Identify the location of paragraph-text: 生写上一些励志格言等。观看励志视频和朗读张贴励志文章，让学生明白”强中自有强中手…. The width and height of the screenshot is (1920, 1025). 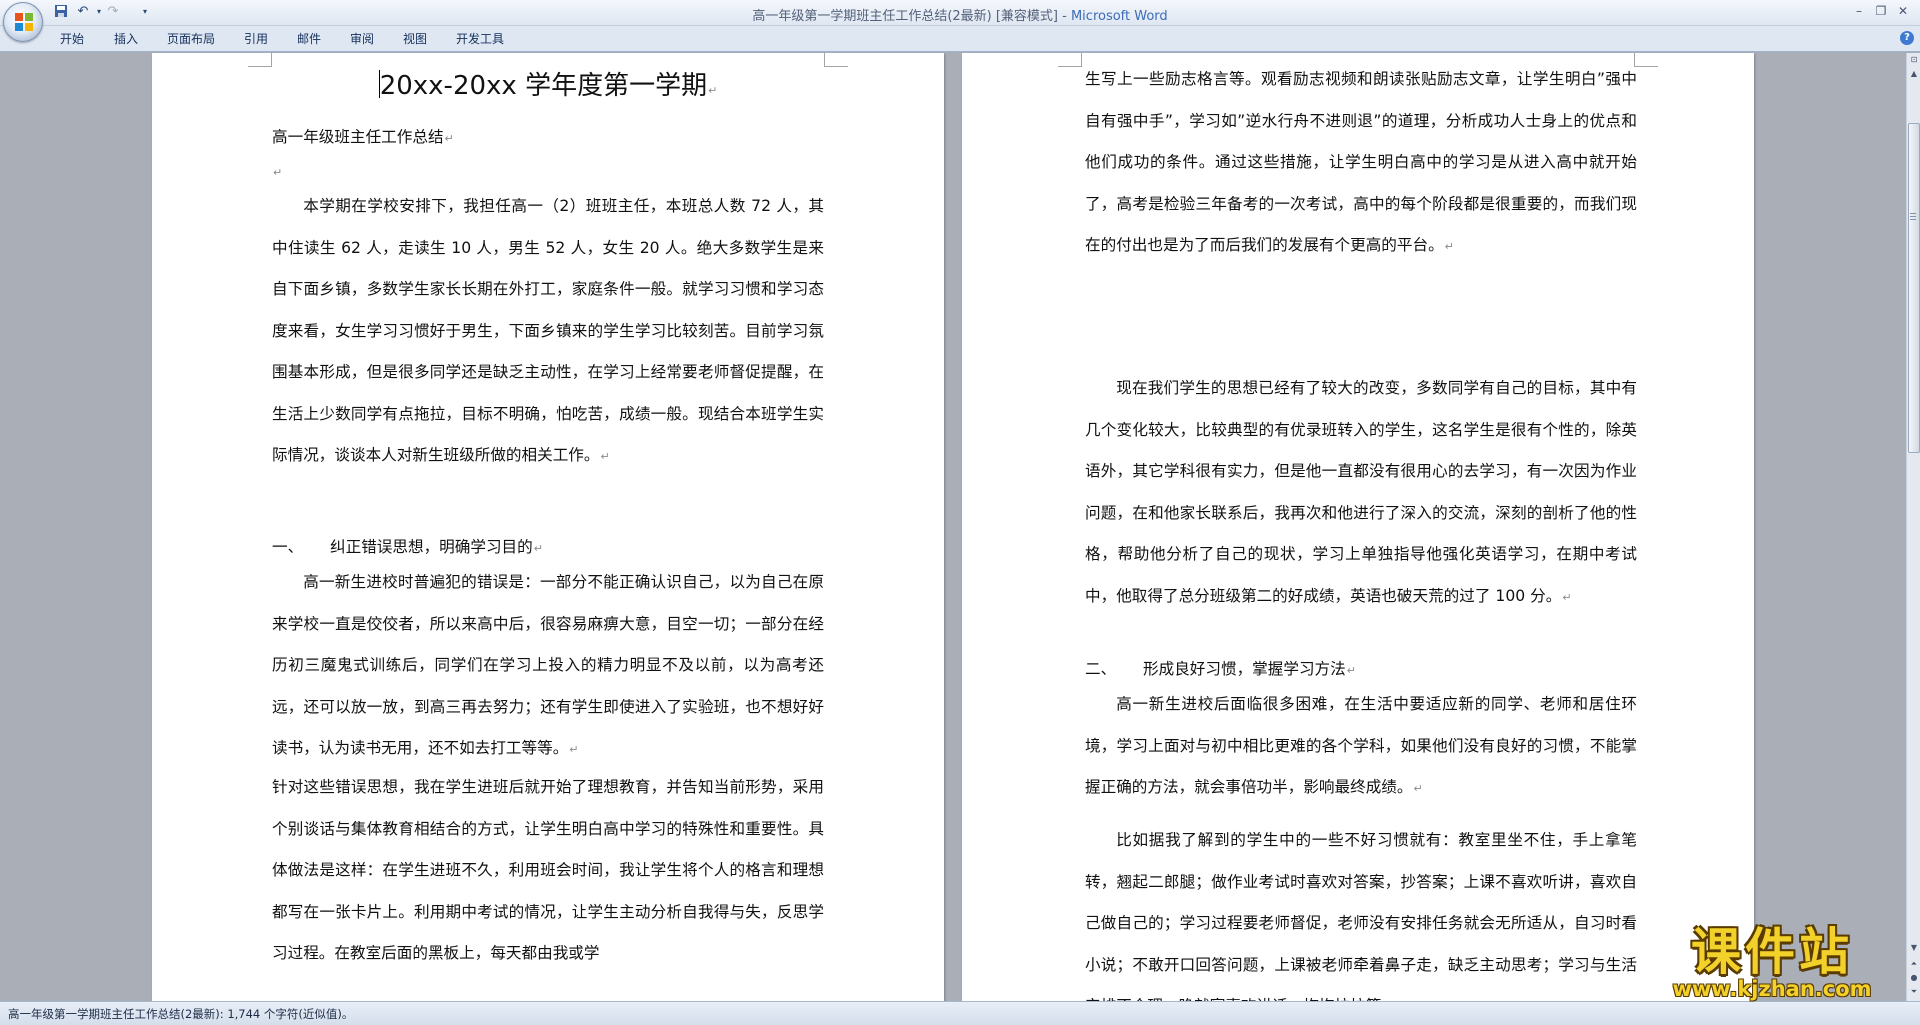
(1361, 162).